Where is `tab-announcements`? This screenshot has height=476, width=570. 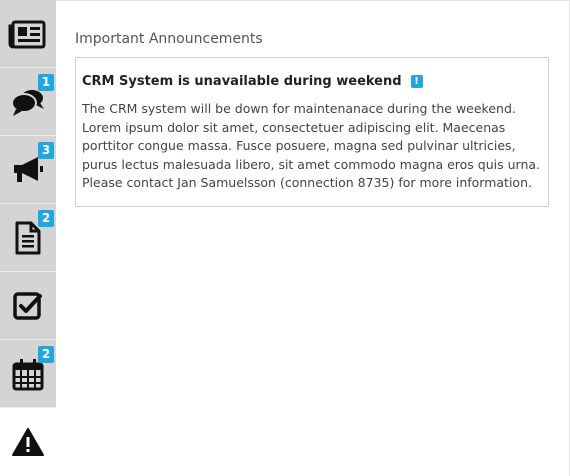
tab-announcements is located at coordinates (28, 442).